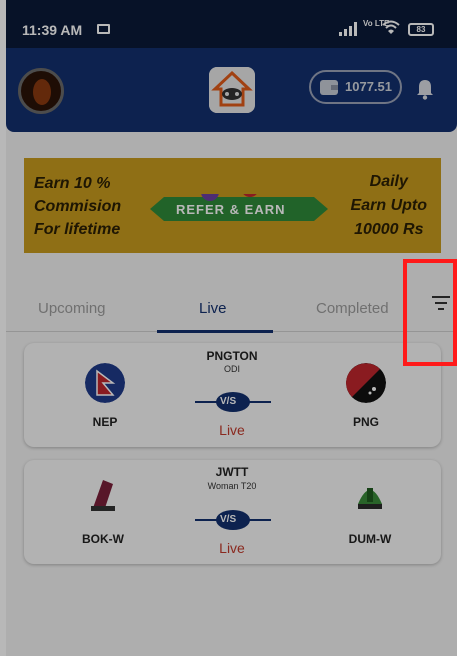  What do you see at coordinates (103, 539) in the screenshot?
I see `team1-name: BOK-W` at bounding box center [103, 539].